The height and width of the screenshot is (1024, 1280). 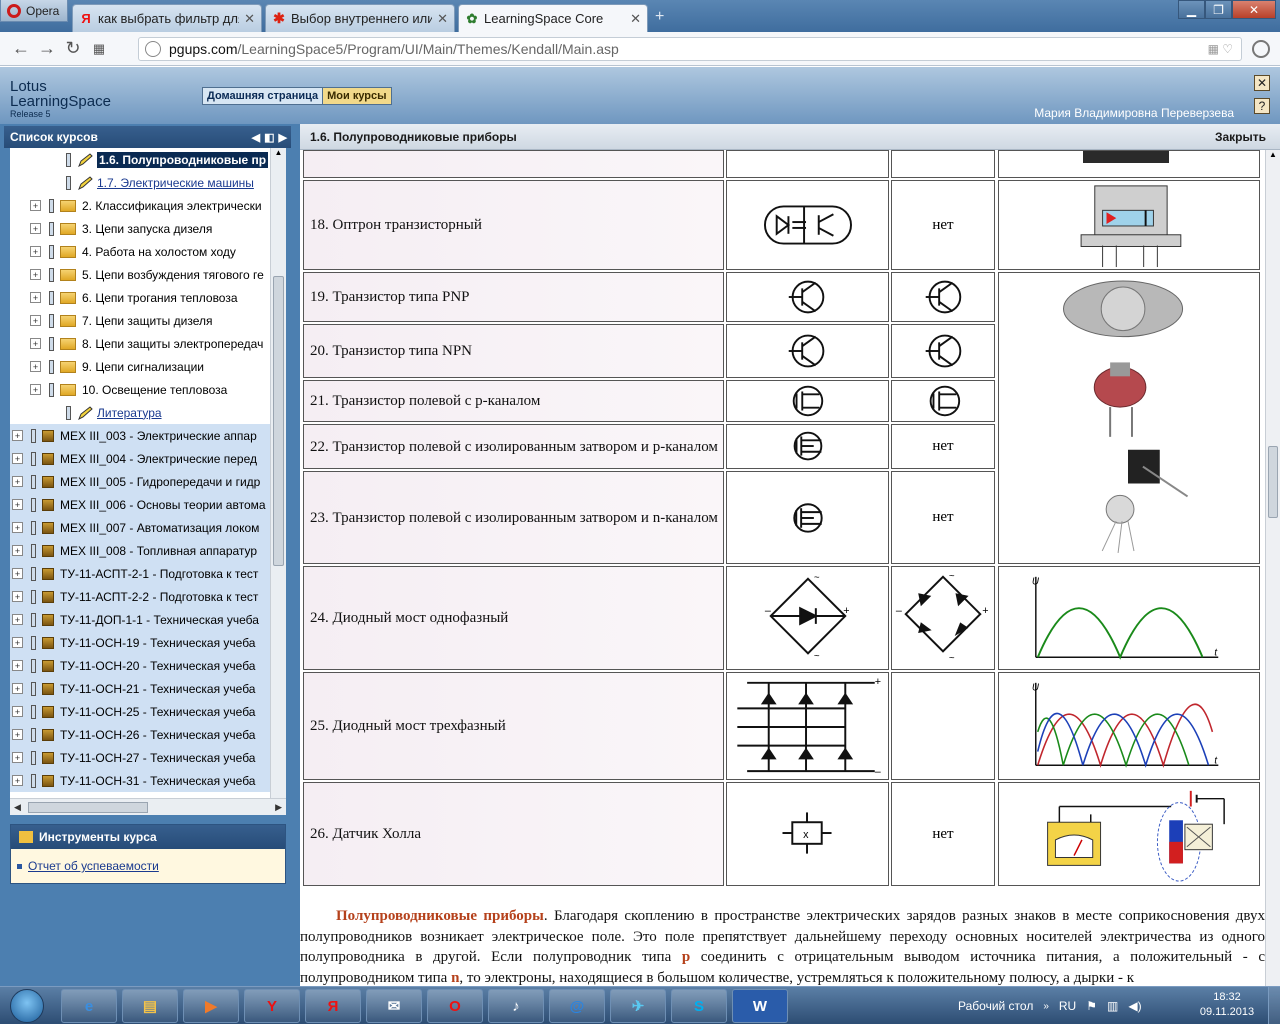 What do you see at coordinates (140, 182) in the screenshot?
I see `tree-item: 1.7. Электрические машины` at bounding box center [140, 182].